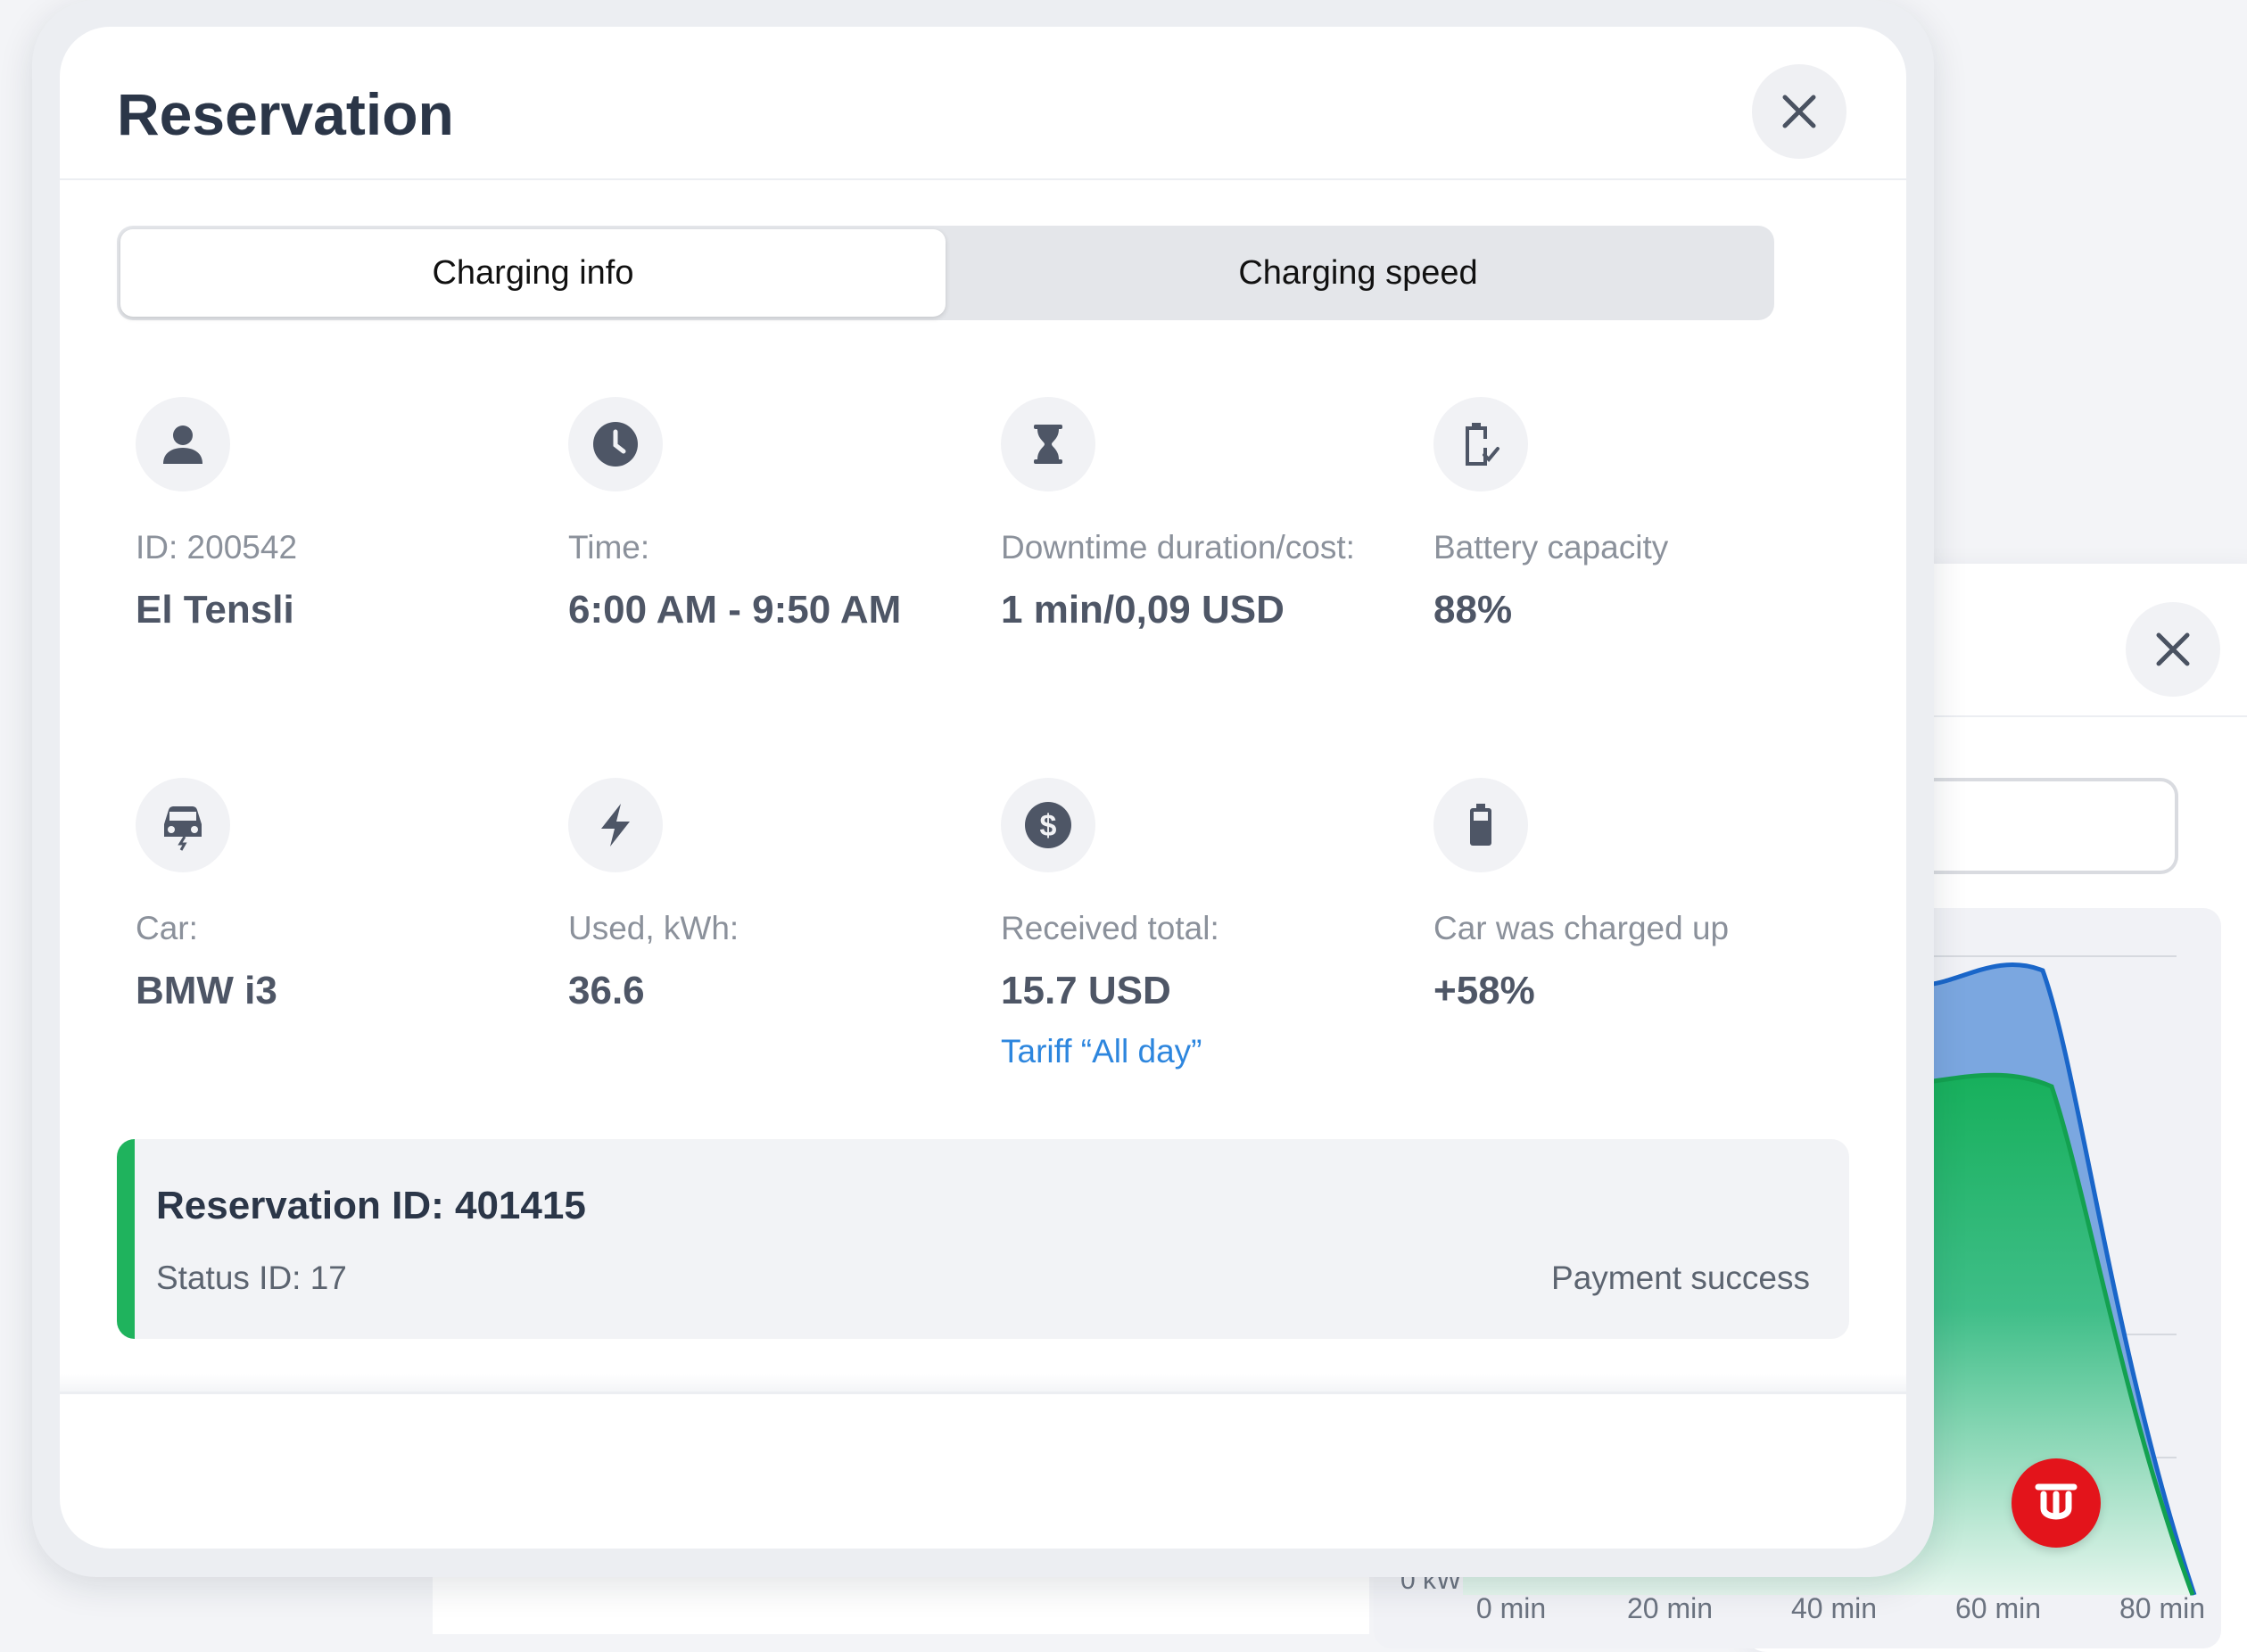 The width and height of the screenshot is (2247, 1652). I want to click on car-icon, so click(183, 828).